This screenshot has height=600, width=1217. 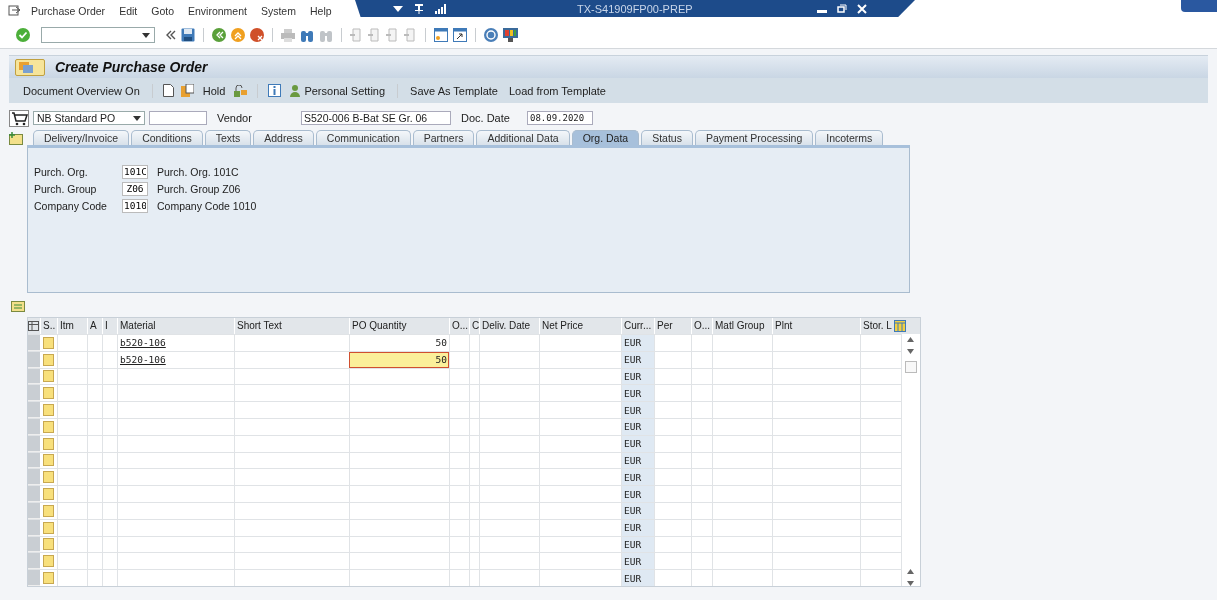 What do you see at coordinates (900, 326) in the screenshot?
I see `layout-icon` at bounding box center [900, 326].